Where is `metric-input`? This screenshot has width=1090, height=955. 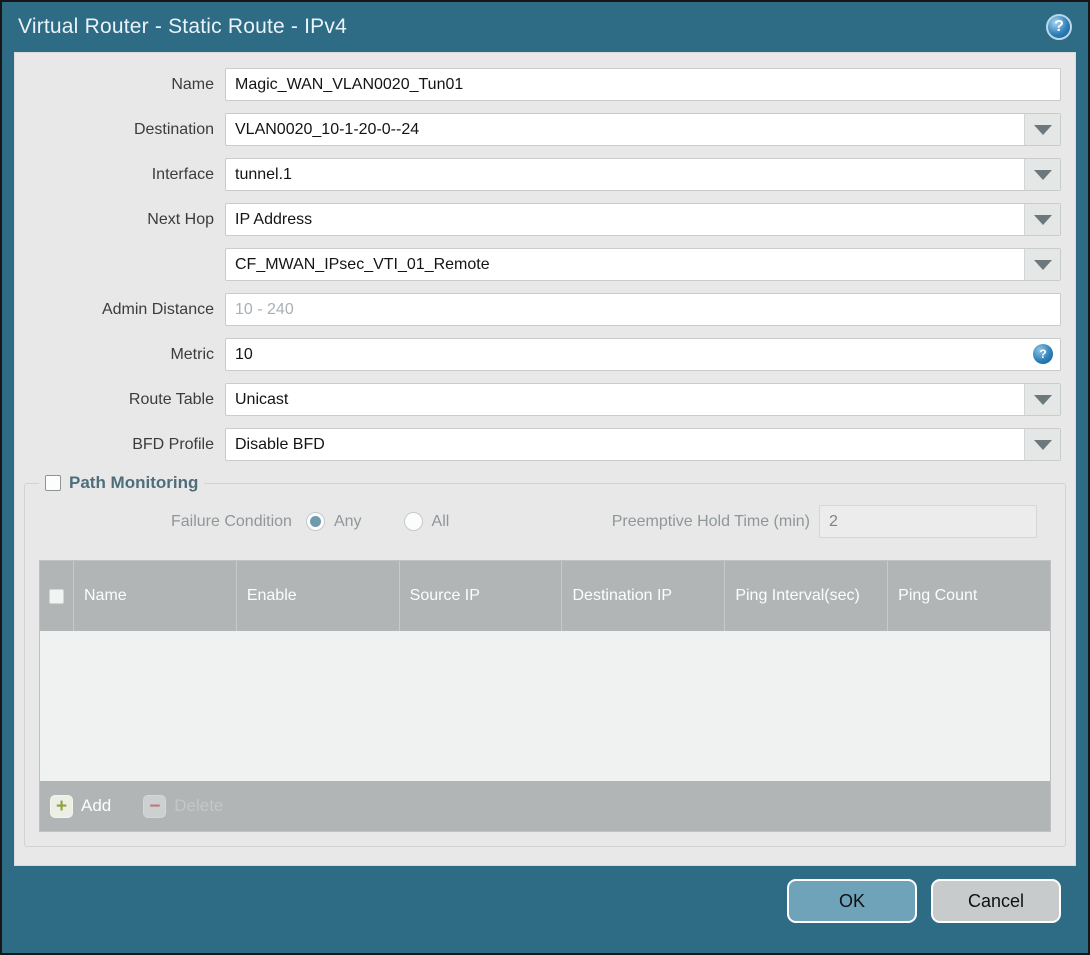 metric-input is located at coordinates (643, 354).